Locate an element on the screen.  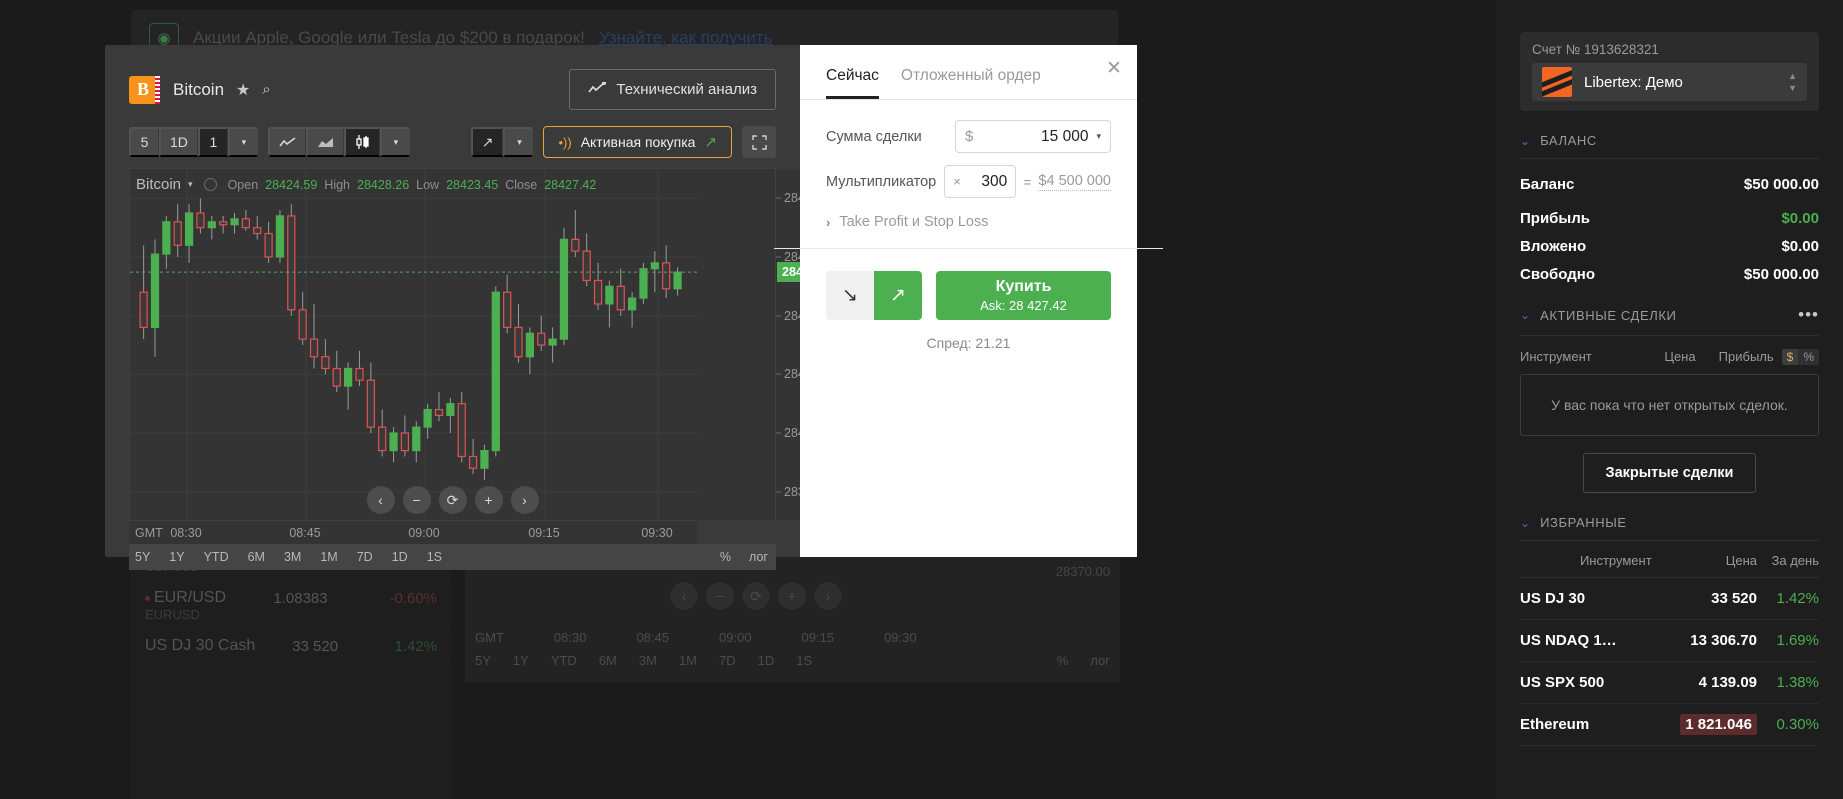
multiplier-input: × 300 is located at coordinates (980, 181).